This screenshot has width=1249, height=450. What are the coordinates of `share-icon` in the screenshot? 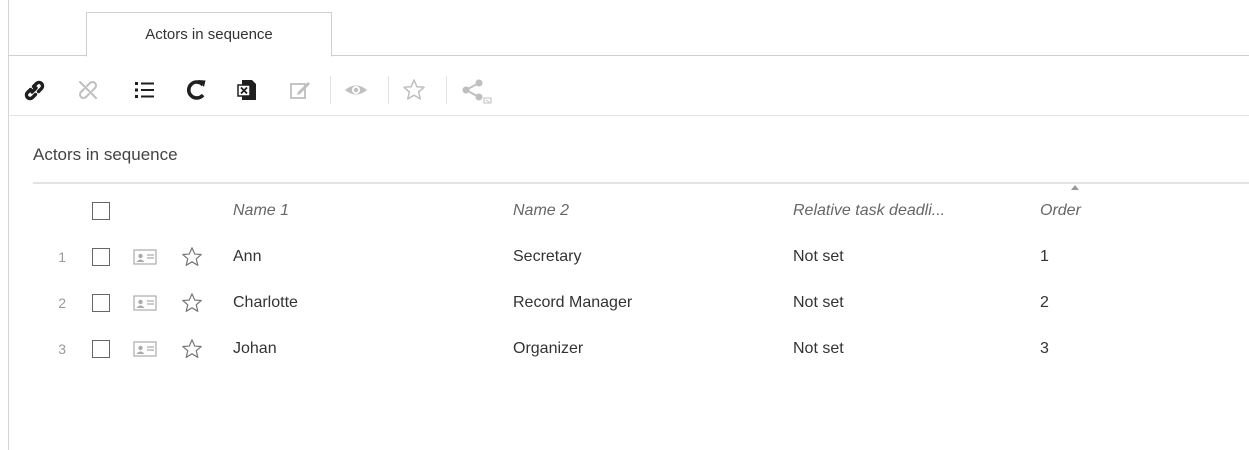 It's located at (477, 90).